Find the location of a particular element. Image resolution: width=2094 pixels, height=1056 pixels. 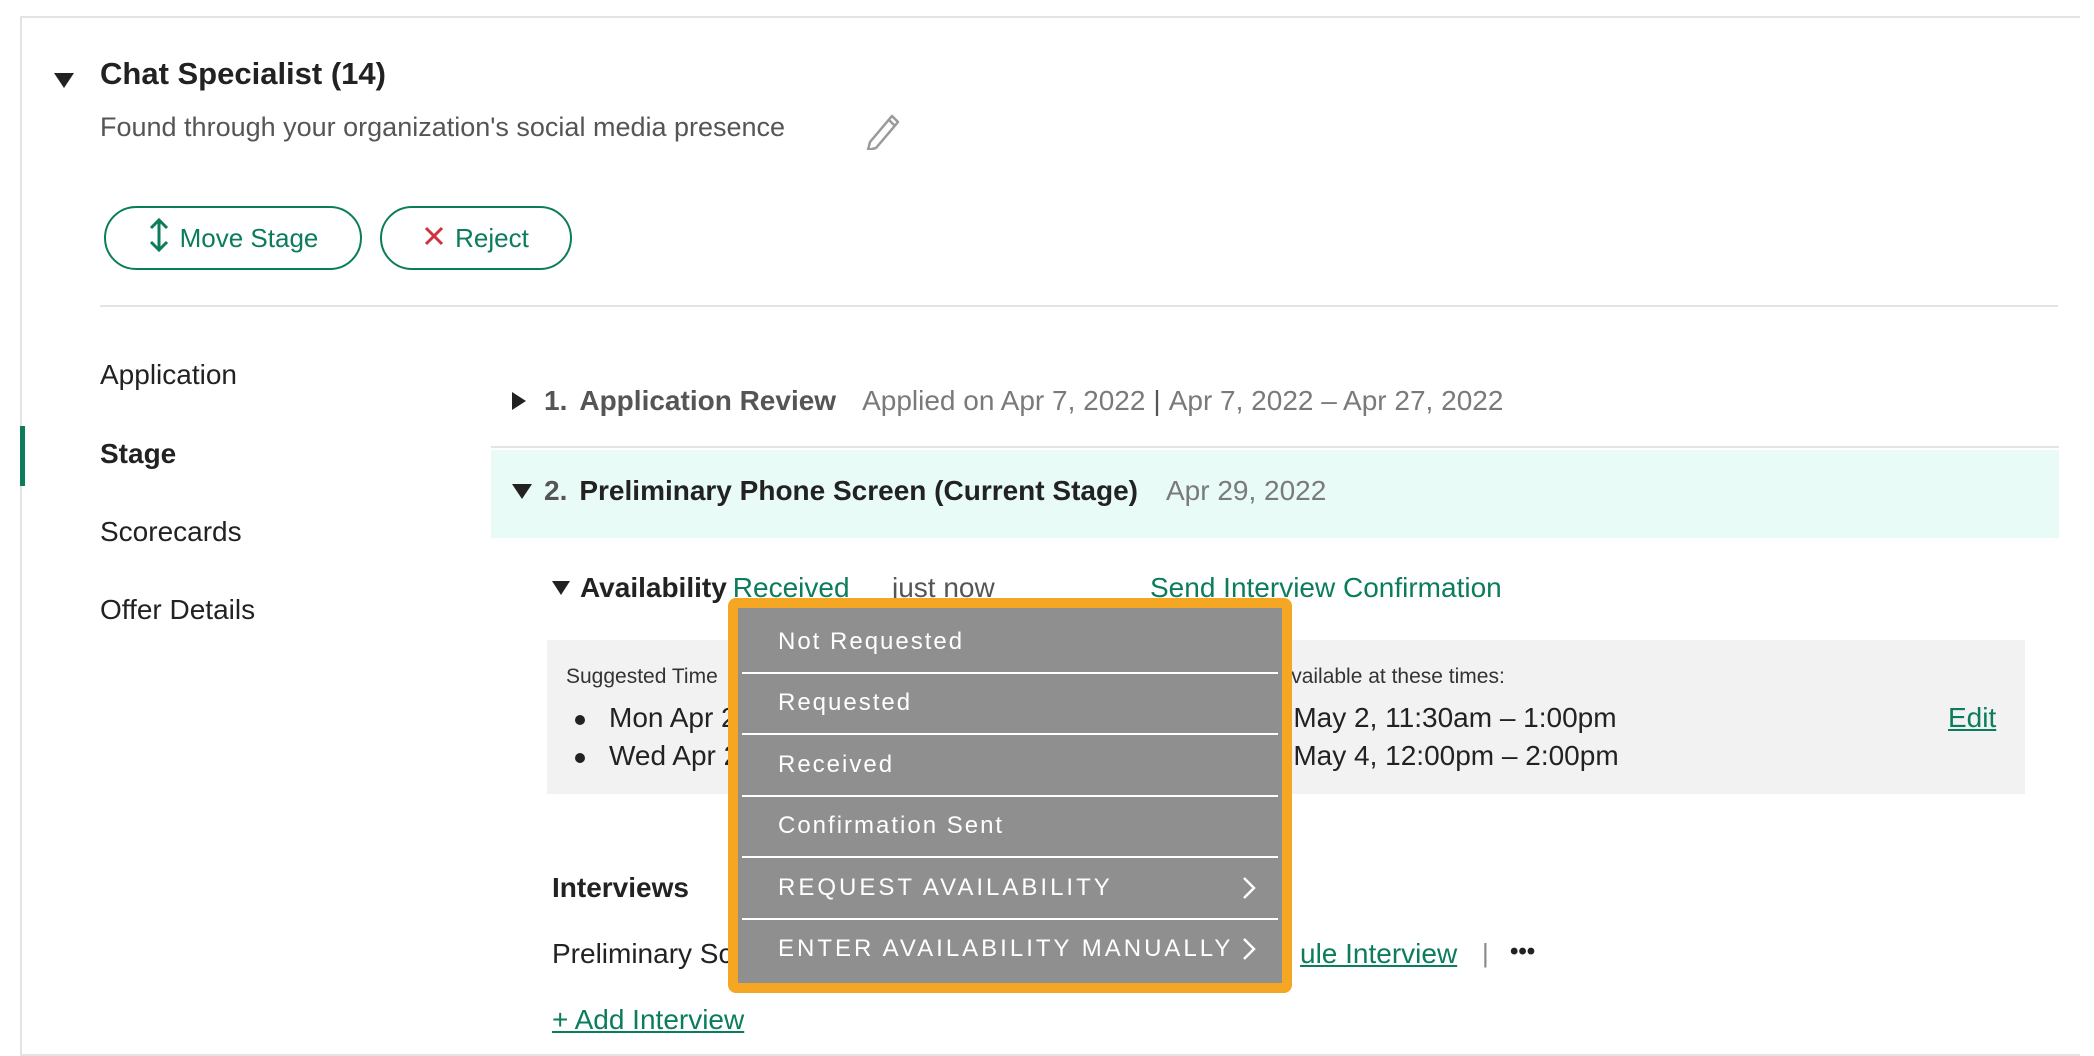

schedule-interview-link: ule Interview is located at coordinates (1378, 954).